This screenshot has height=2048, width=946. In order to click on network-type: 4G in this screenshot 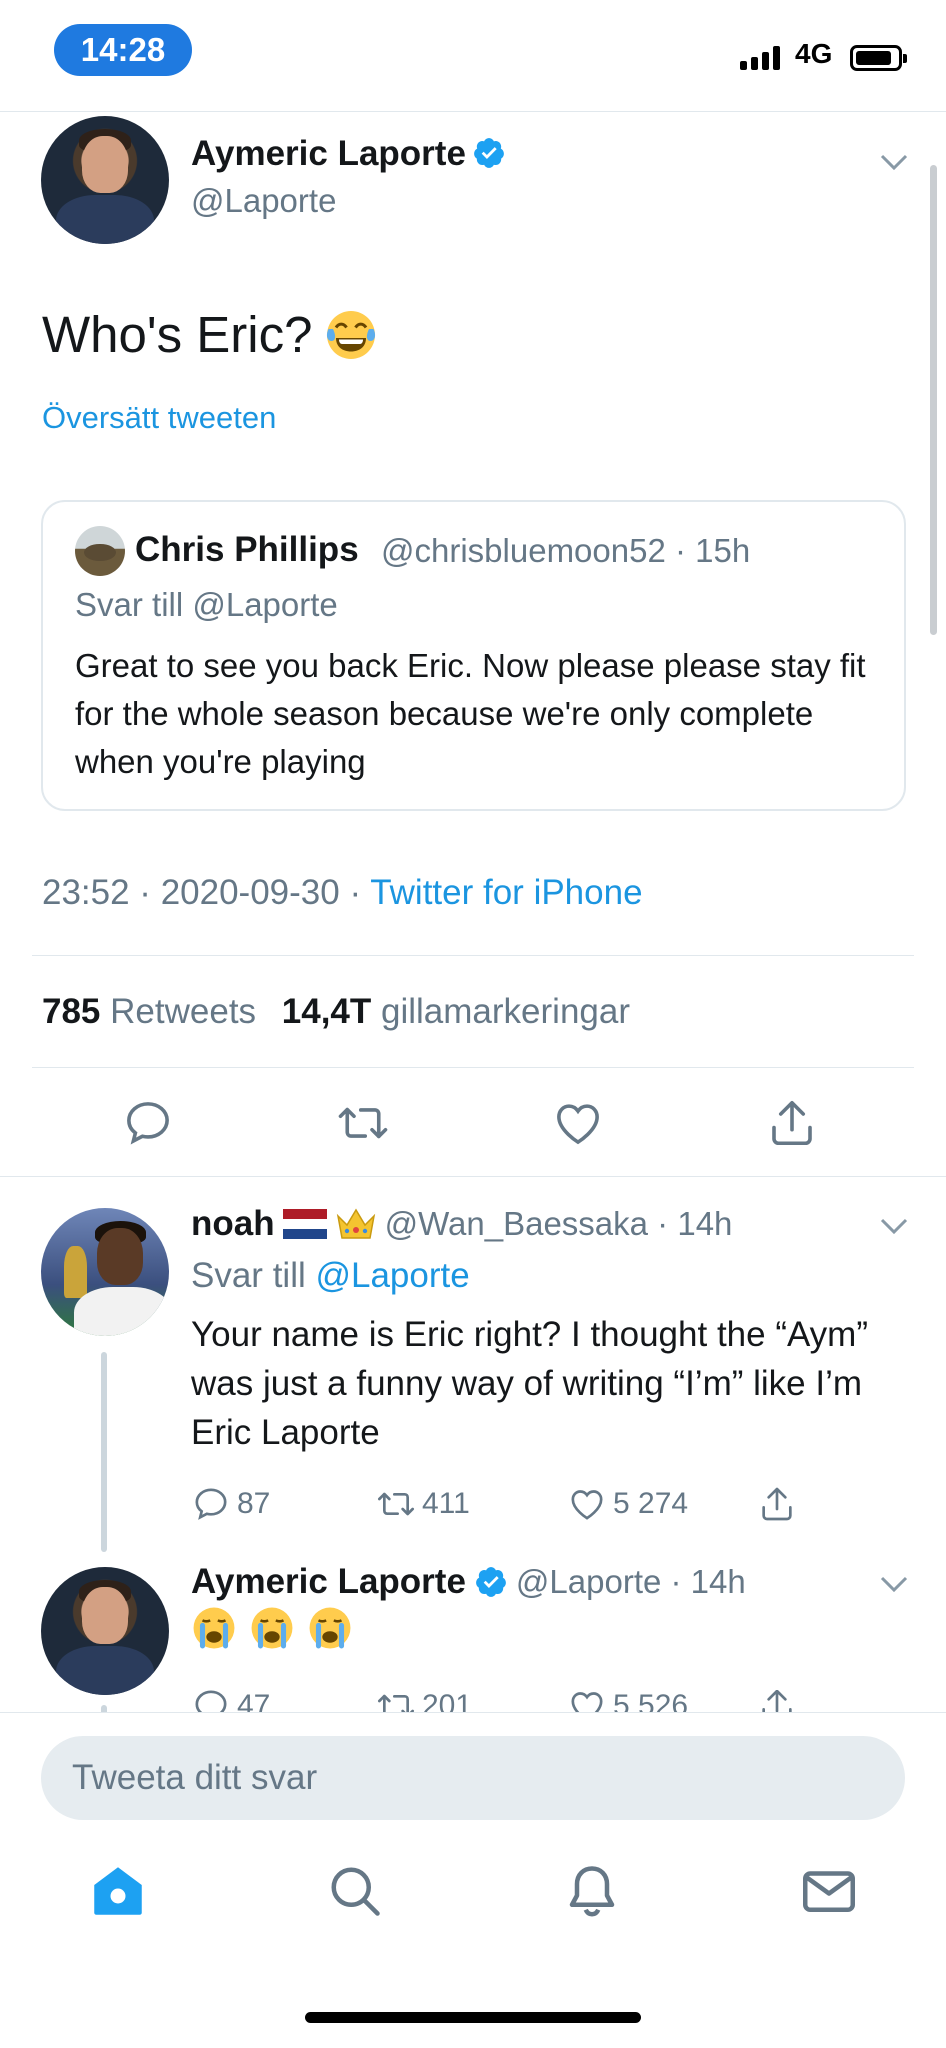, I will do `click(814, 53)`.